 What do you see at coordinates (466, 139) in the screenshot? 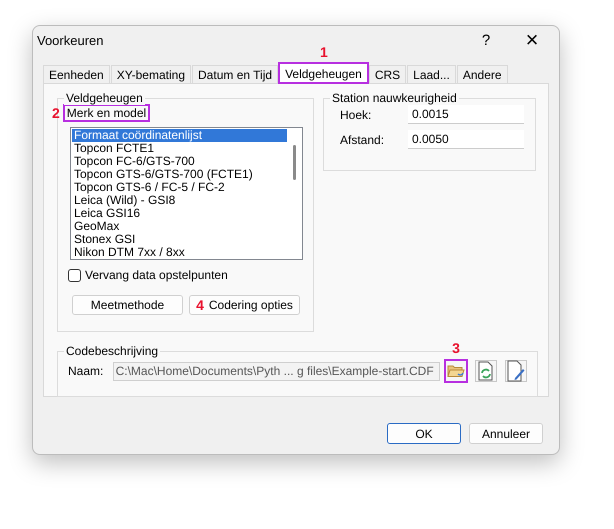
I see `input-field: 0.0050` at bounding box center [466, 139].